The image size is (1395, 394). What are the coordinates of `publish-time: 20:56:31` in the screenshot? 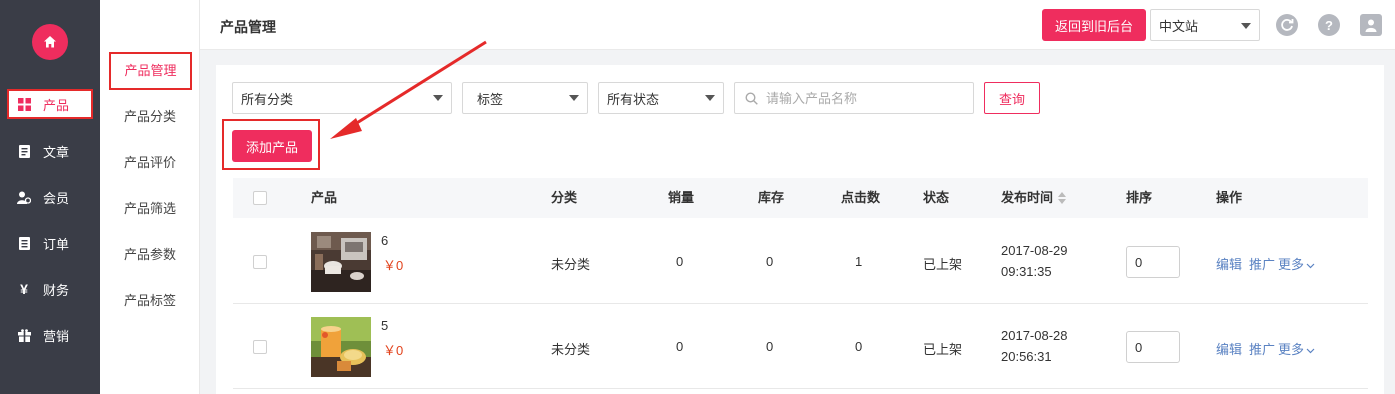 It's located at (1026, 356).